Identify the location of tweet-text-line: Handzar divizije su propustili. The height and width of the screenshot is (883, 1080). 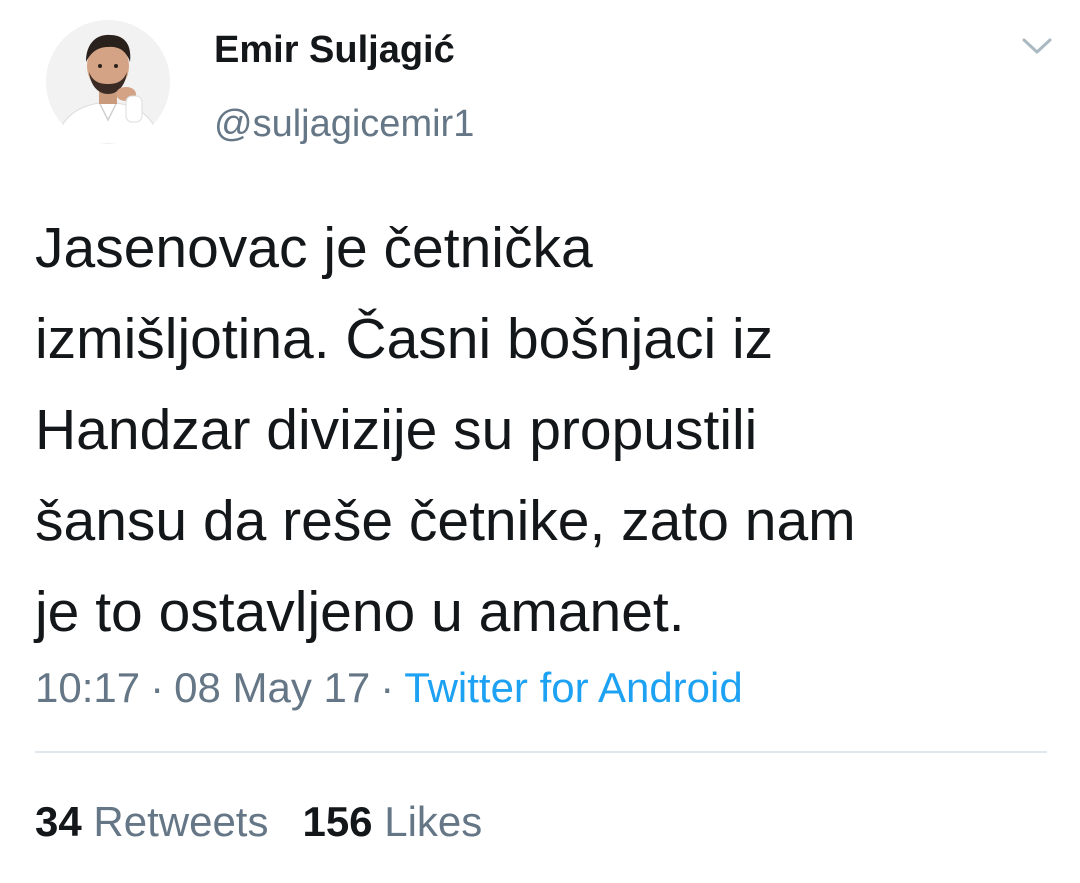
(396, 430).